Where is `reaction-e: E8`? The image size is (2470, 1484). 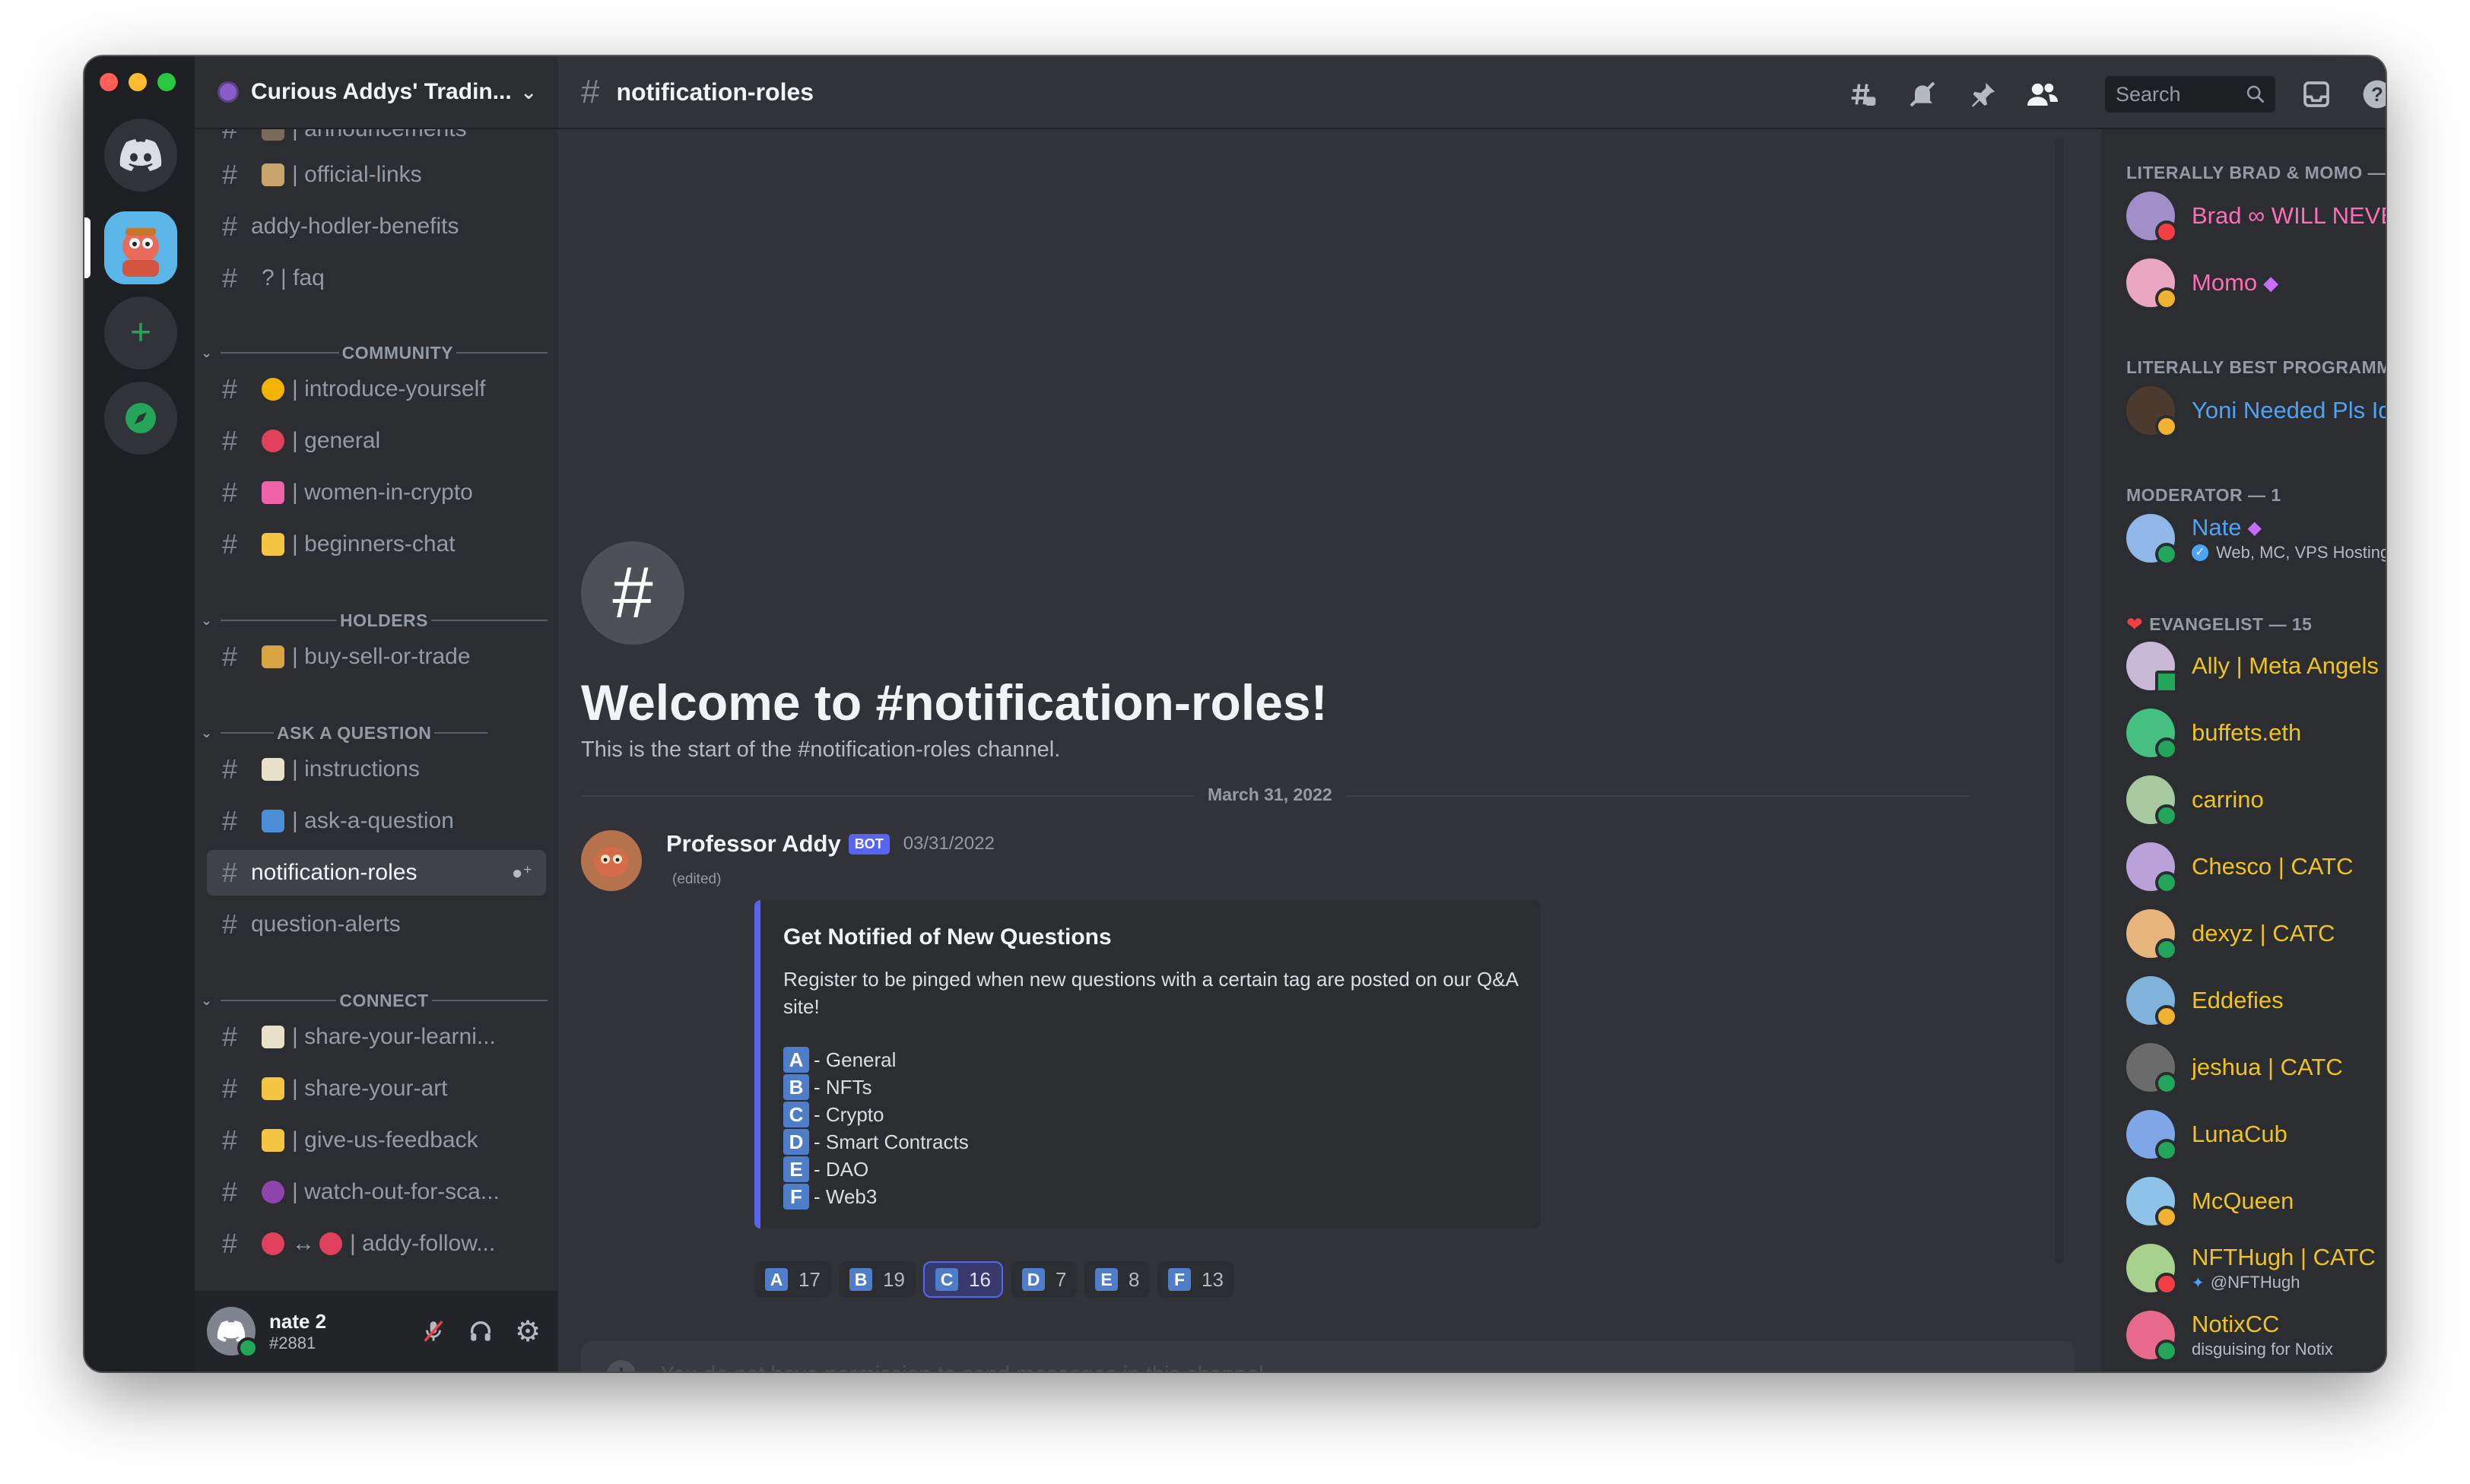
reaction-e: E8 is located at coordinates (1117, 1279).